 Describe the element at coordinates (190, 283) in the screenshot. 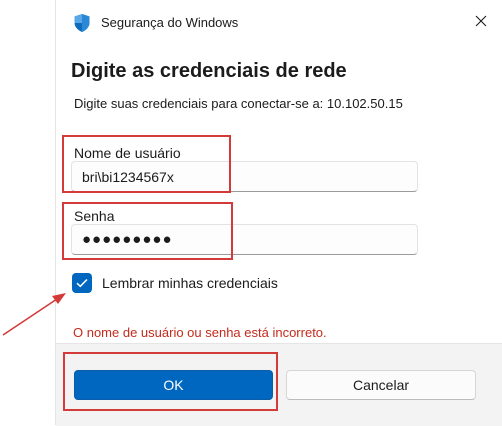

I see `remember-credentials-label: Lembrar minhas credenciais` at that location.